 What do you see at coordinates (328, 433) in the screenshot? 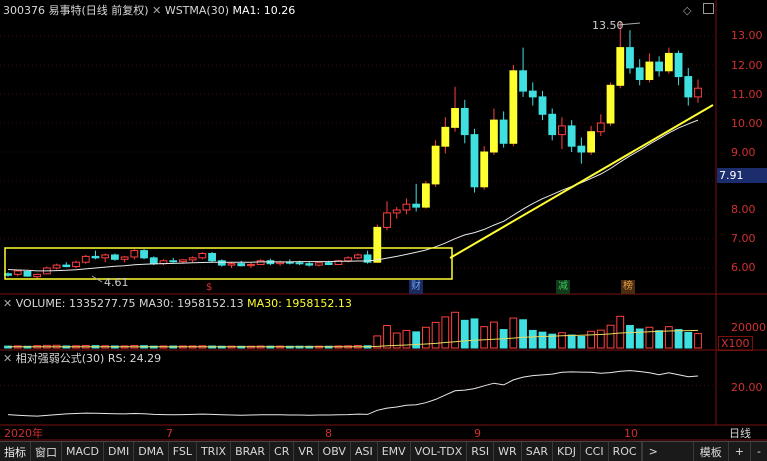
I see `date-tick: 8` at bounding box center [328, 433].